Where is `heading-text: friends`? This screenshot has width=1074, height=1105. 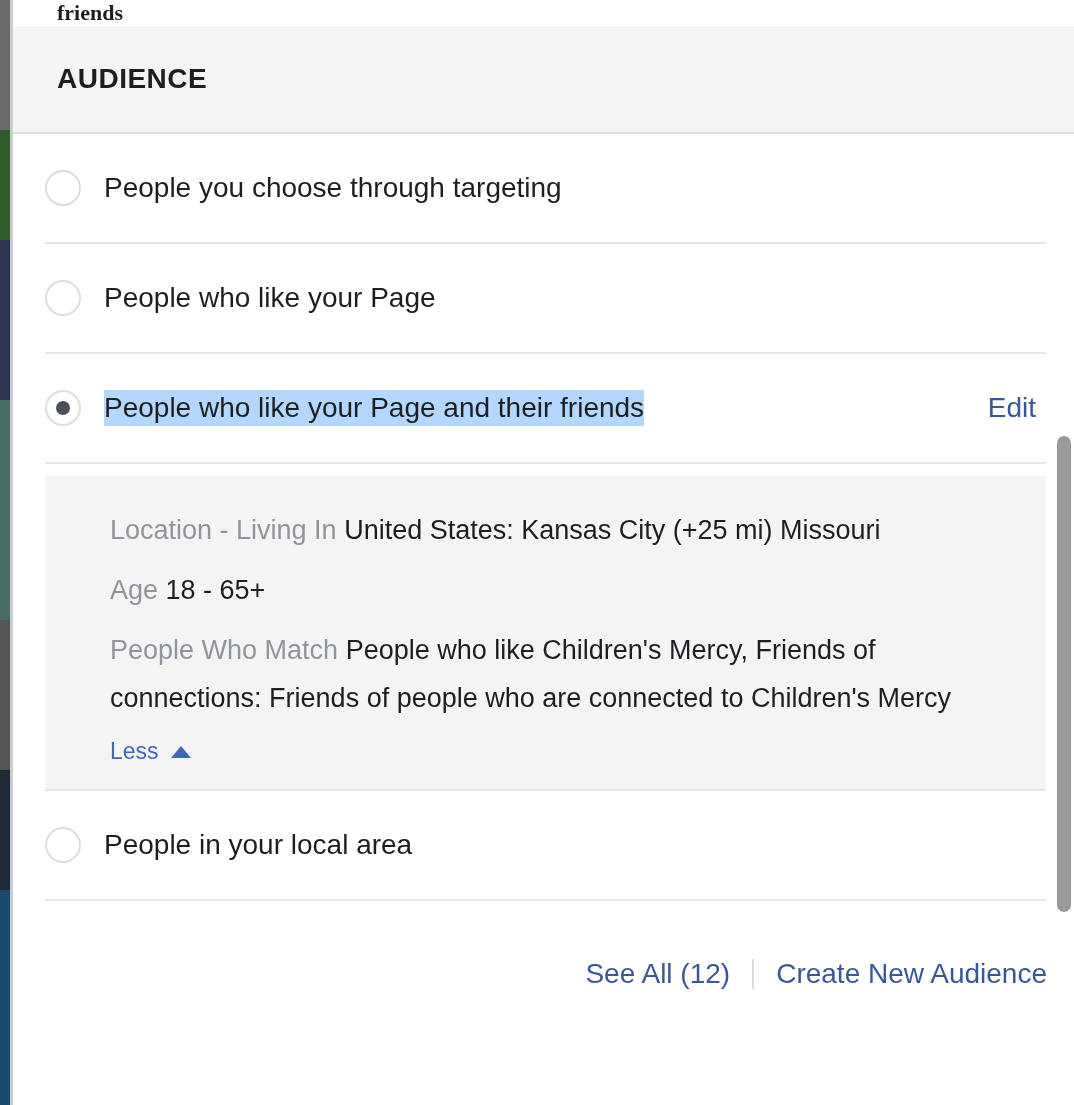
heading-text: friends is located at coordinates (90, 13).